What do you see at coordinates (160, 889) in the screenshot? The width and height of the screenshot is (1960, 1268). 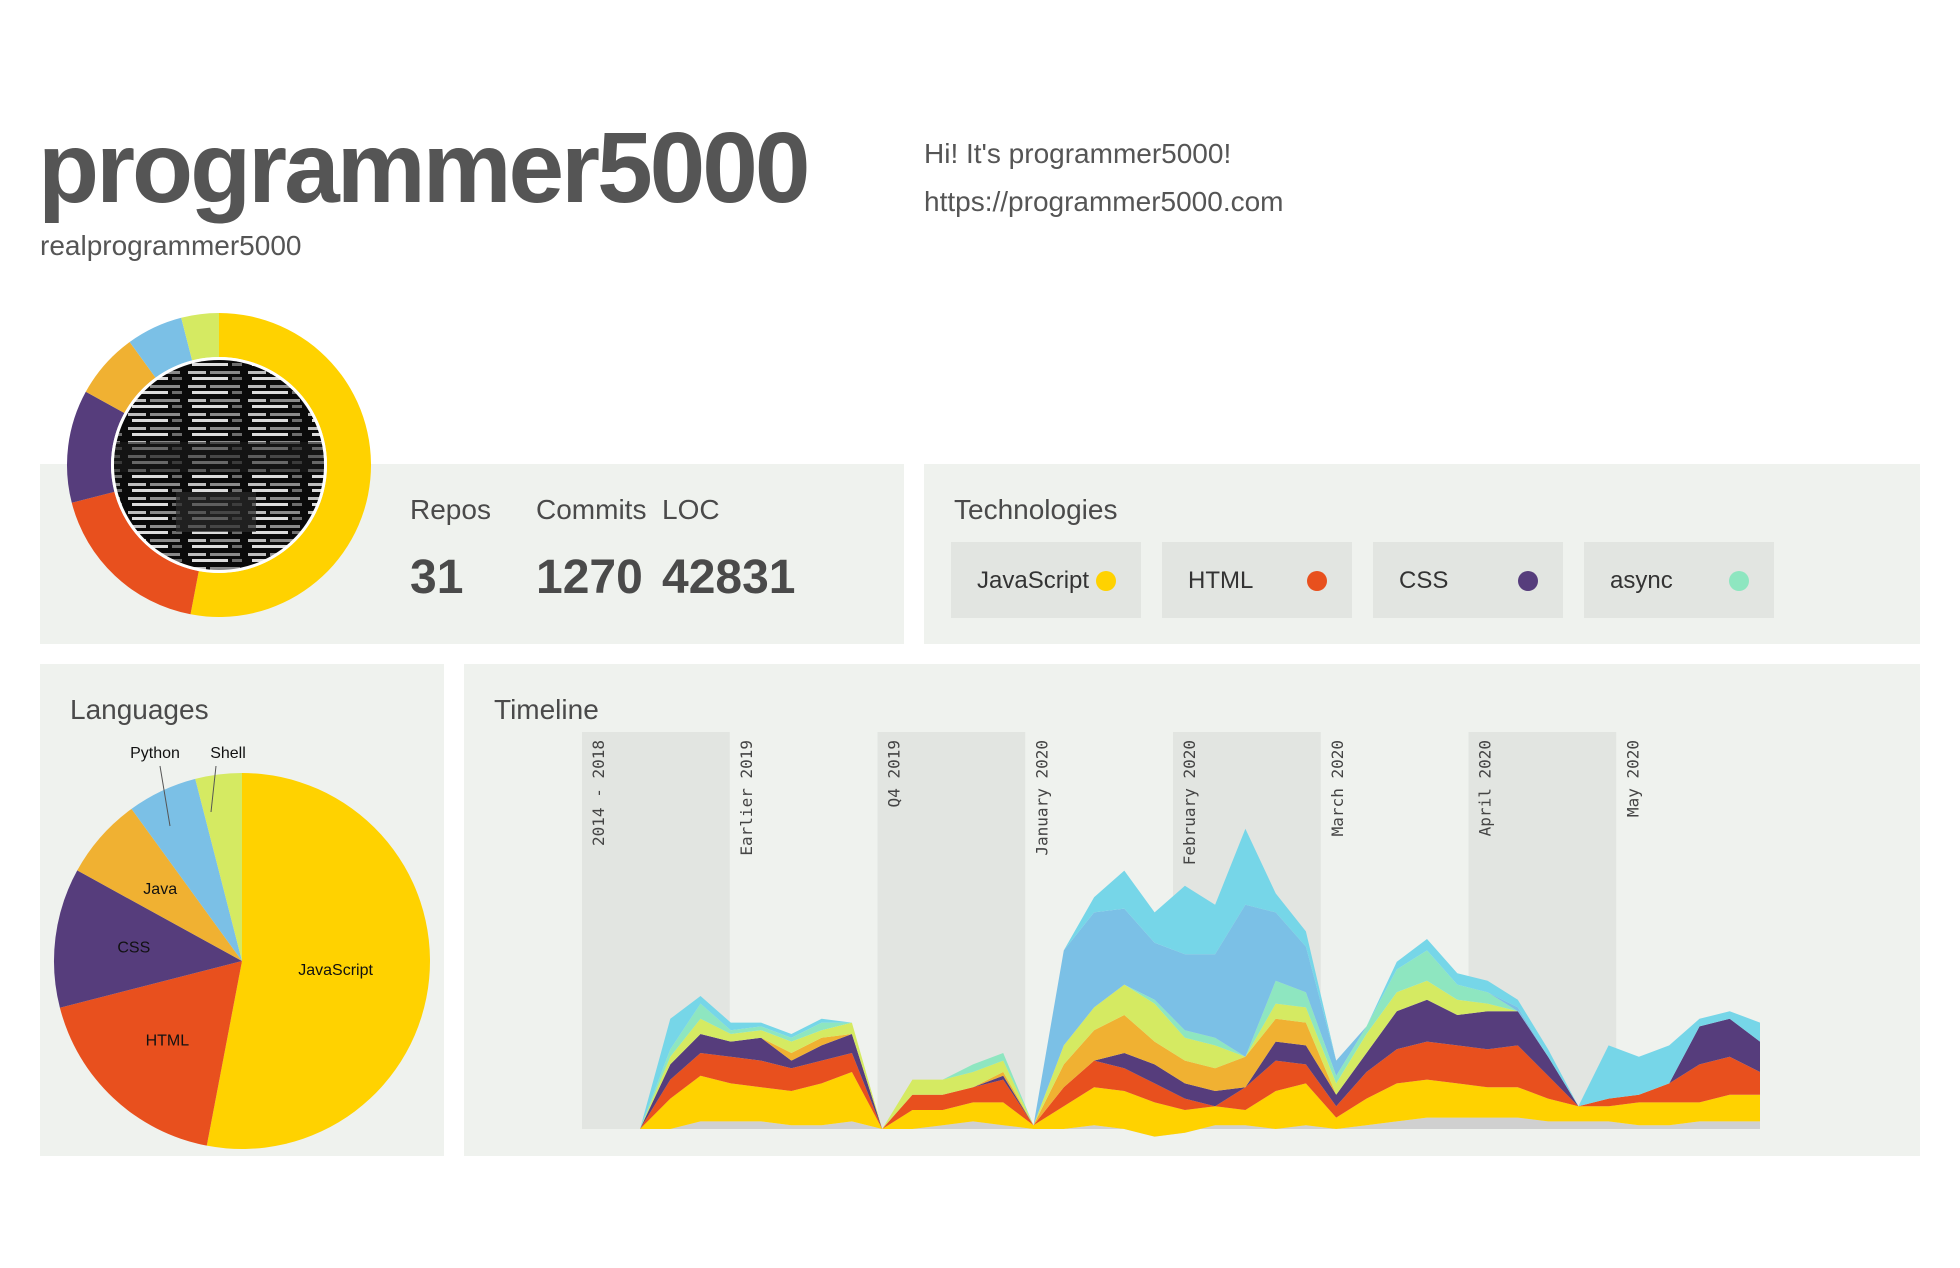 I see `pie-label-java: Java` at bounding box center [160, 889].